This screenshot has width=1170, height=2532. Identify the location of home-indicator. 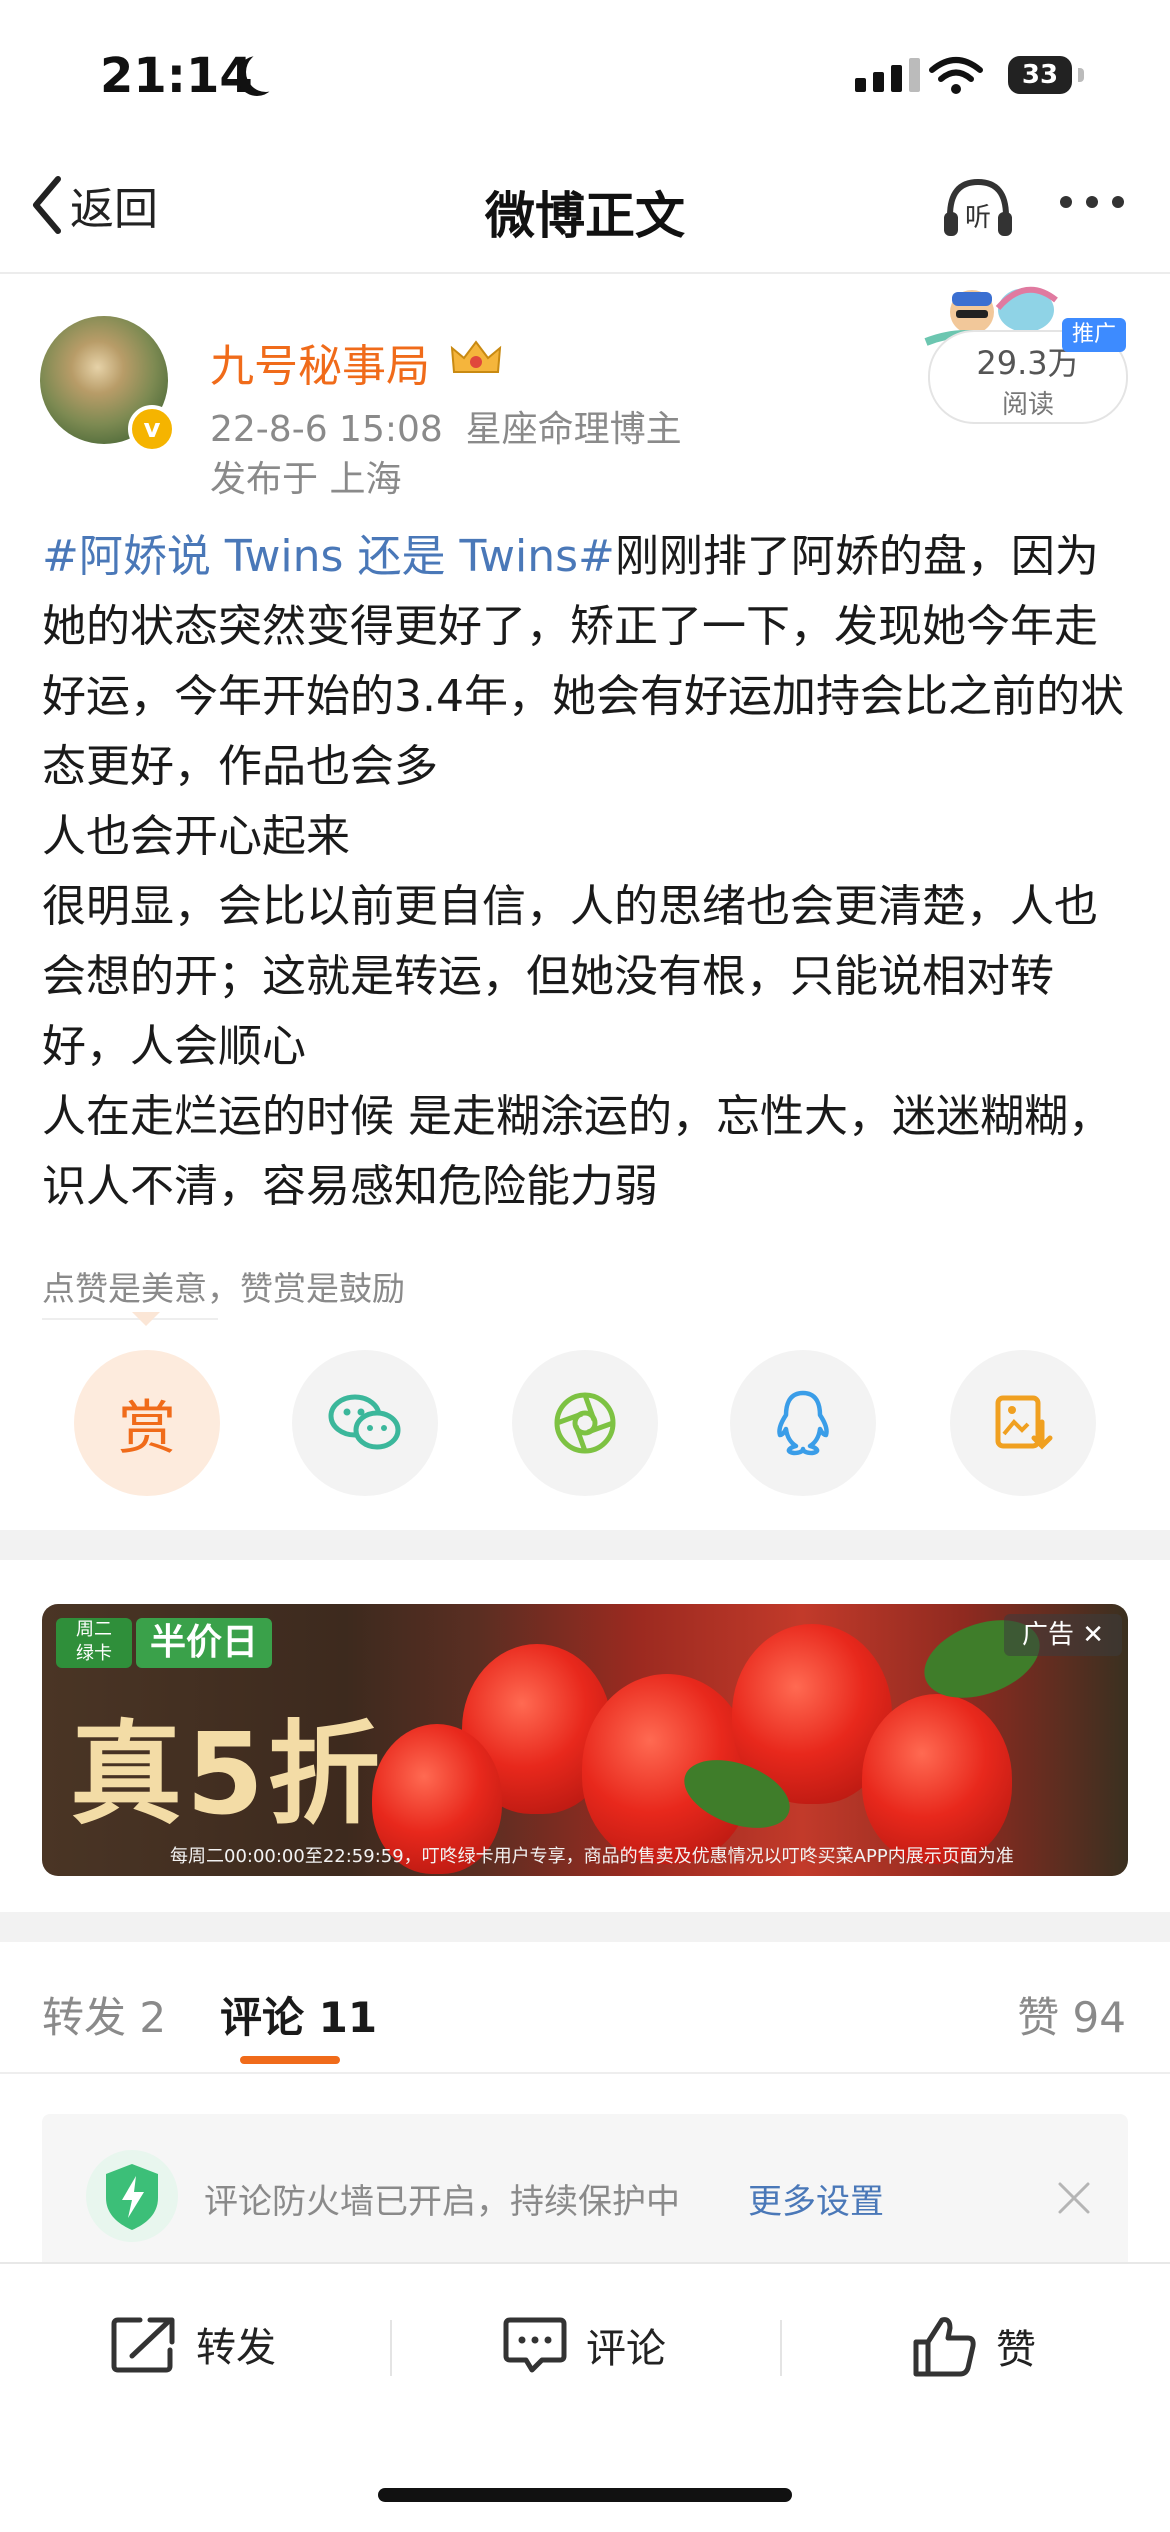
(585, 2495).